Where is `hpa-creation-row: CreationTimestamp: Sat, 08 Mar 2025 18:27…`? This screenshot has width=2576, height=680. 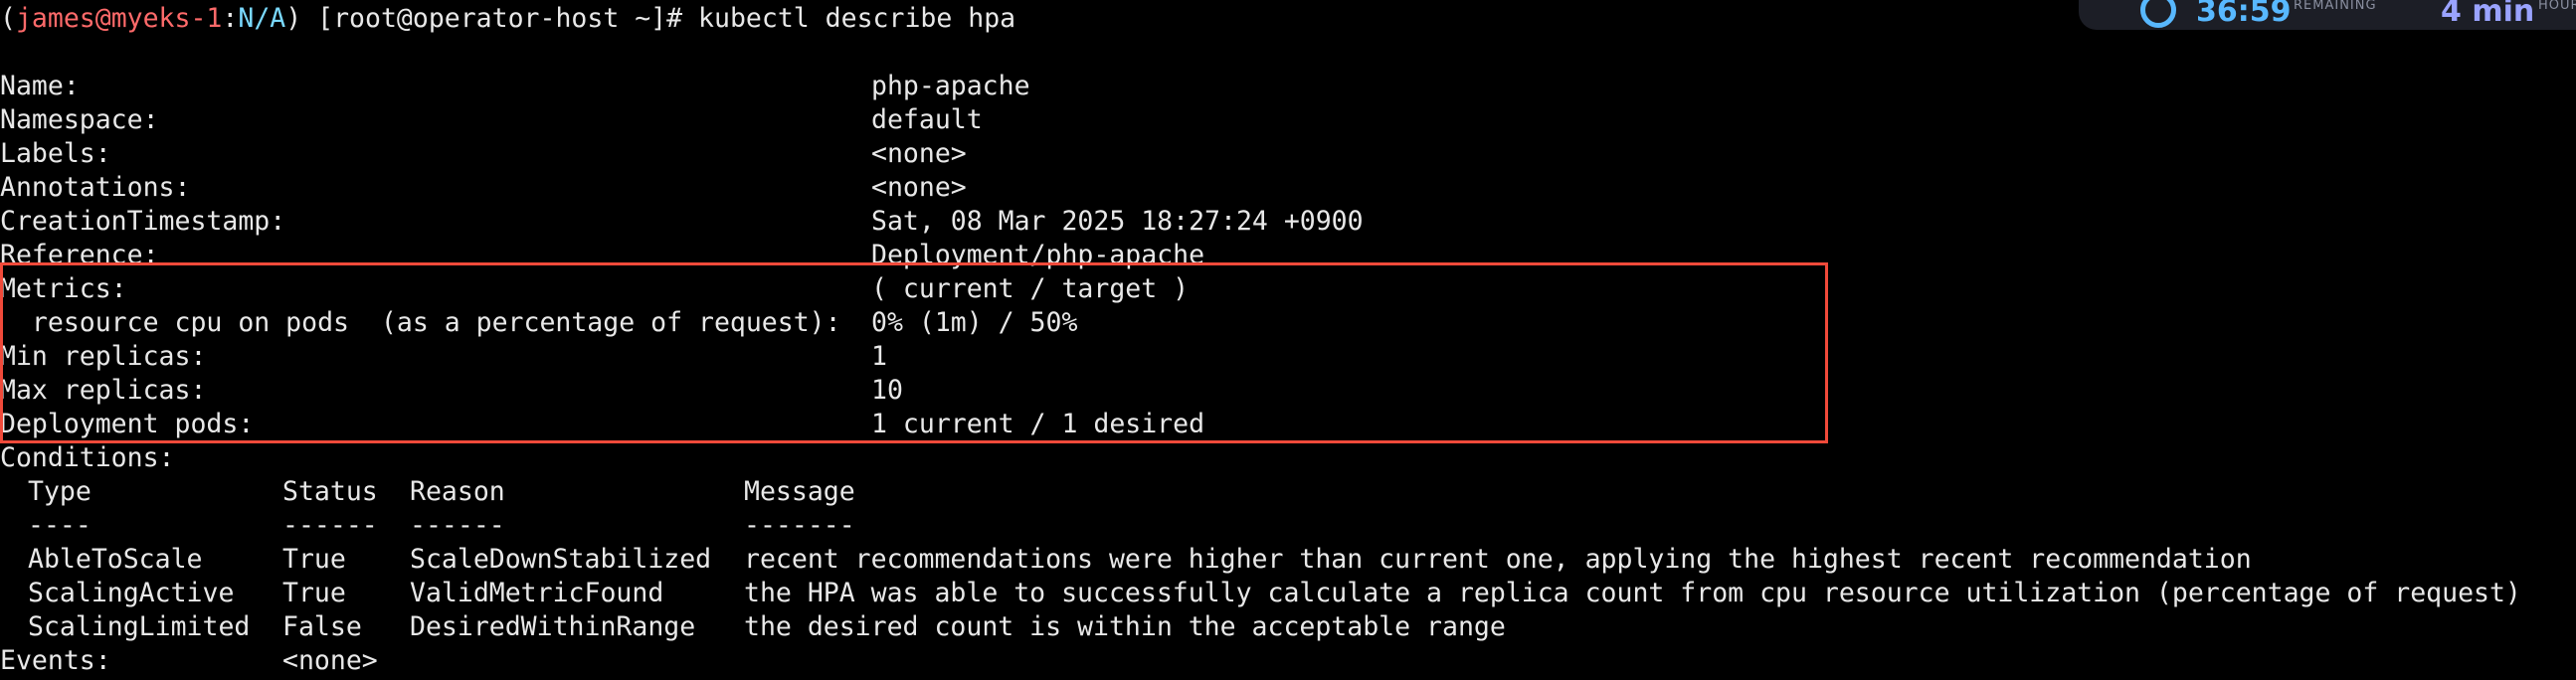
hpa-creation-row: CreationTimestamp: Sat, 08 Mar 2025 18:27… is located at coordinates (682, 222).